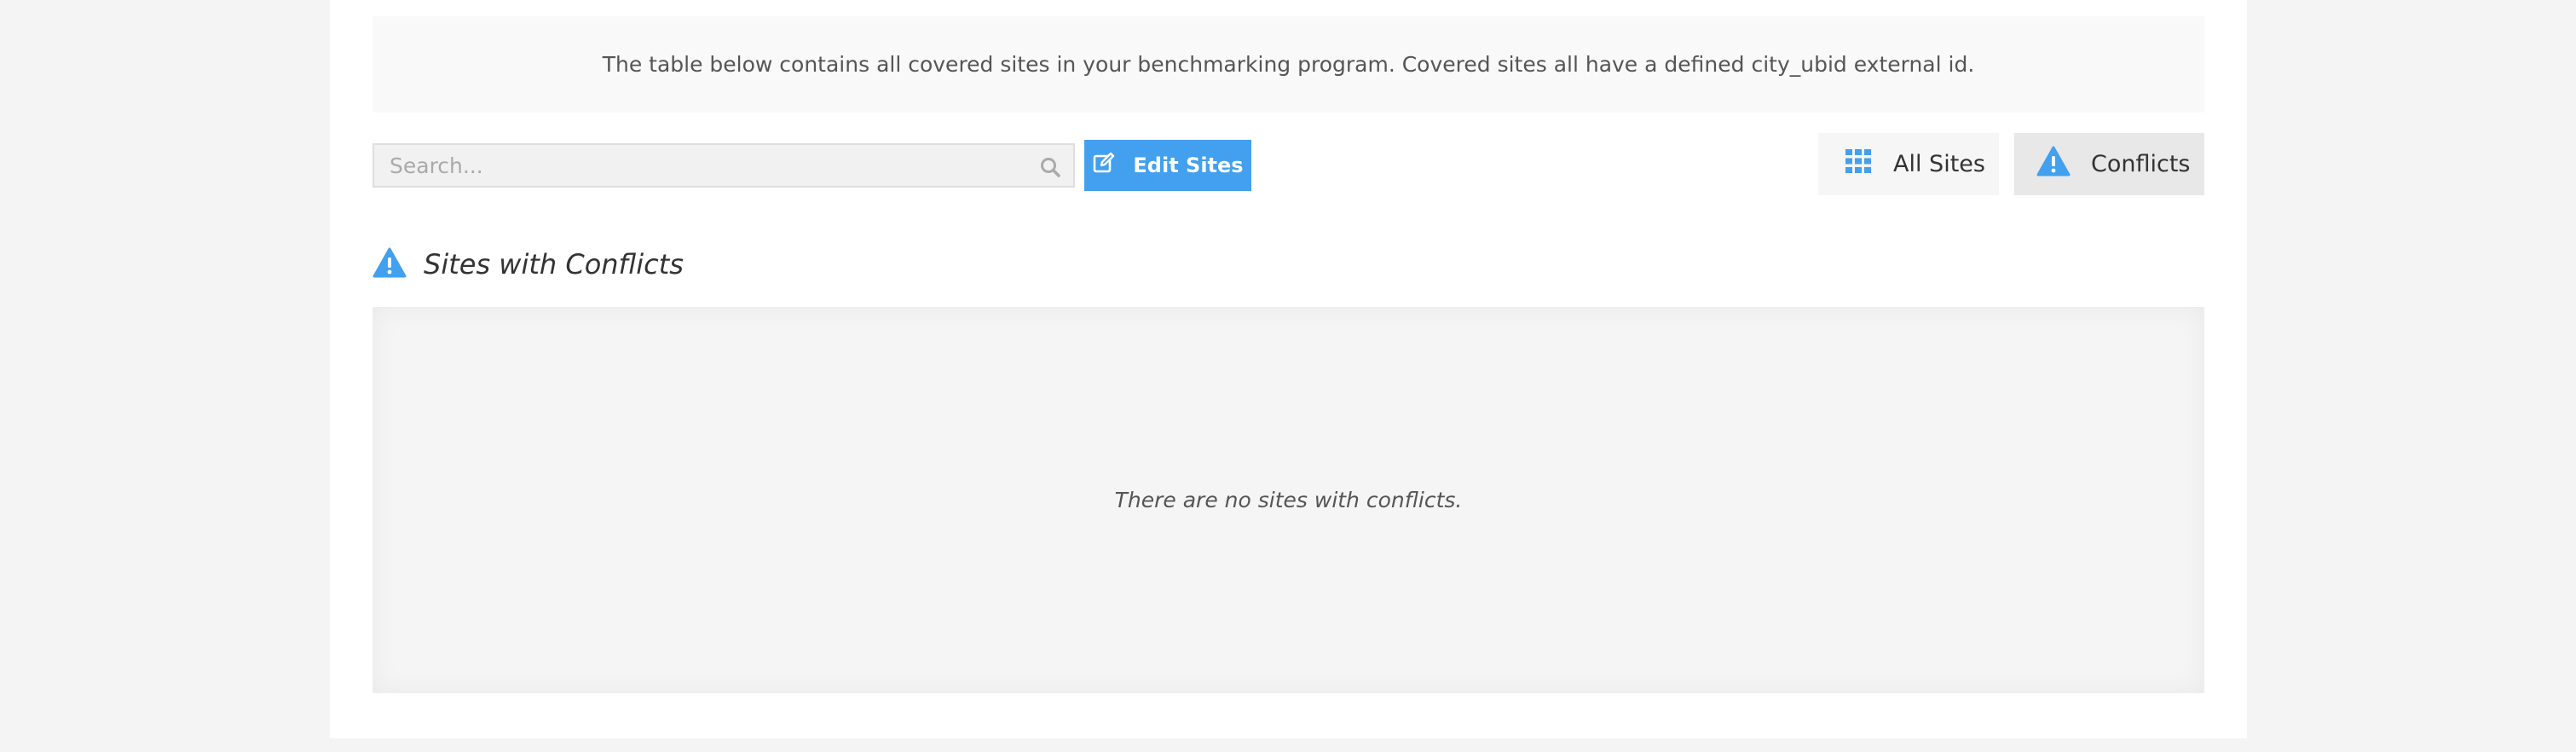  I want to click on empty-message: There are no sites with conflicts., so click(1288, 500).